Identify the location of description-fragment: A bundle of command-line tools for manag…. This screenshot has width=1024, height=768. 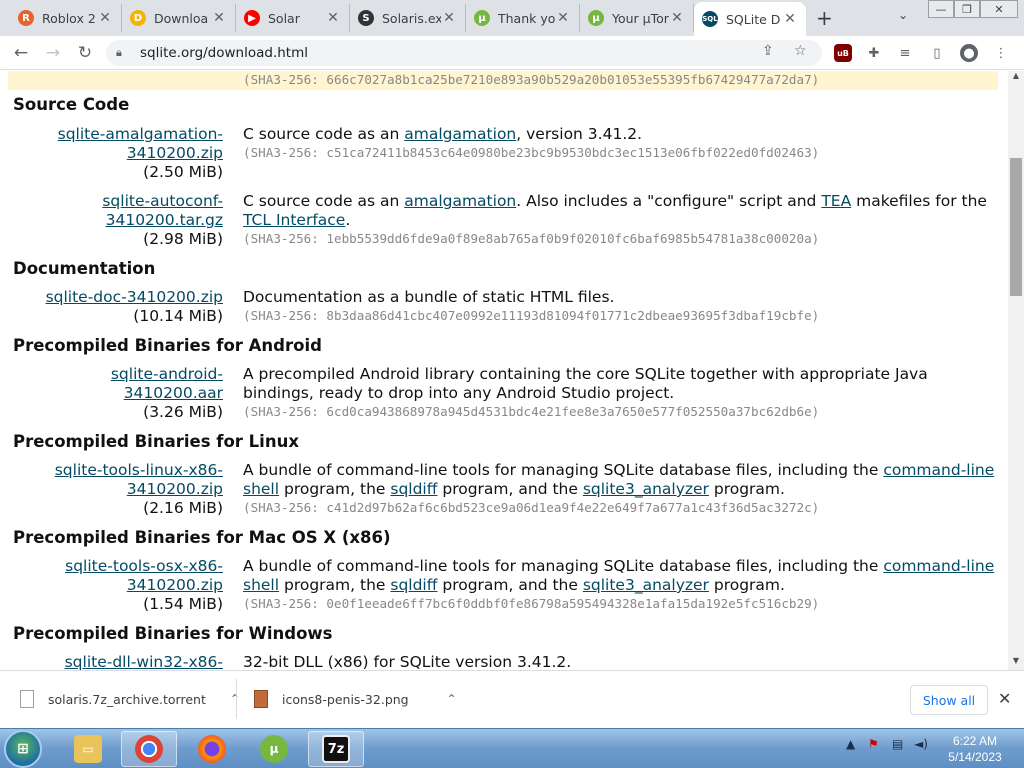
(563, 566).